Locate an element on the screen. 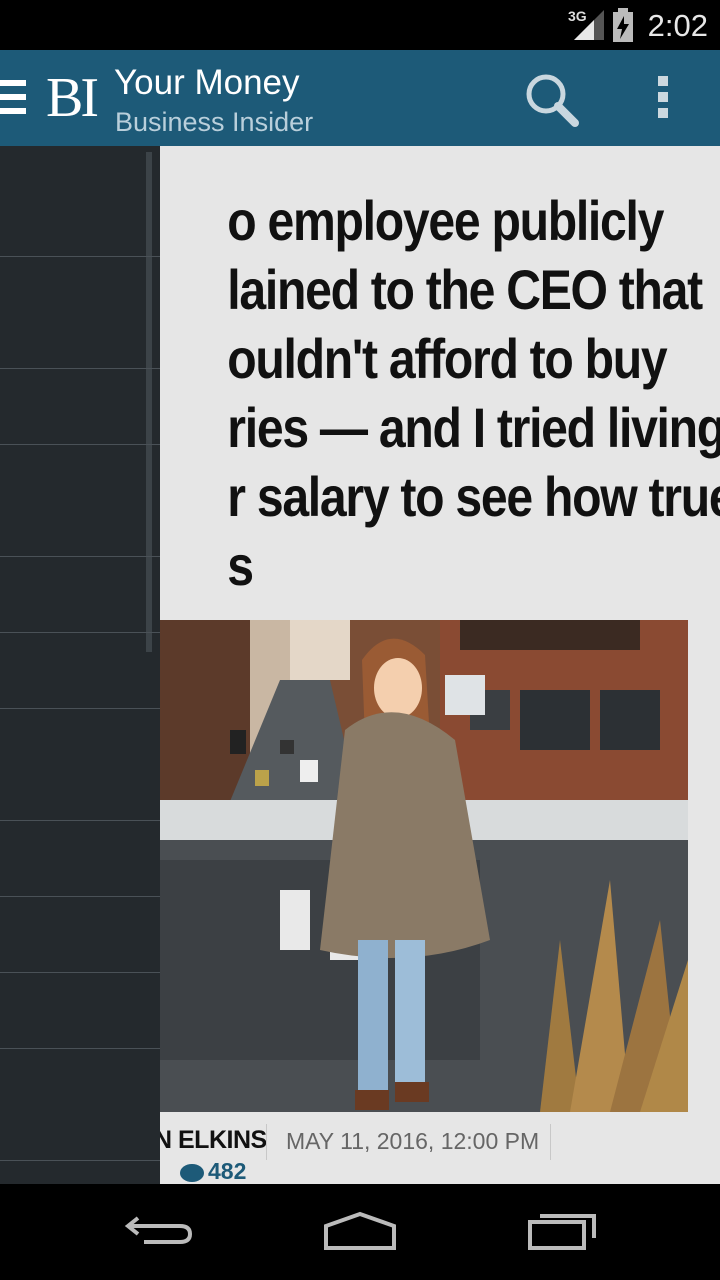 This screenshot has width=720, height=1280. headline-line: r salary to see how true is located at coordinates (473, 496).